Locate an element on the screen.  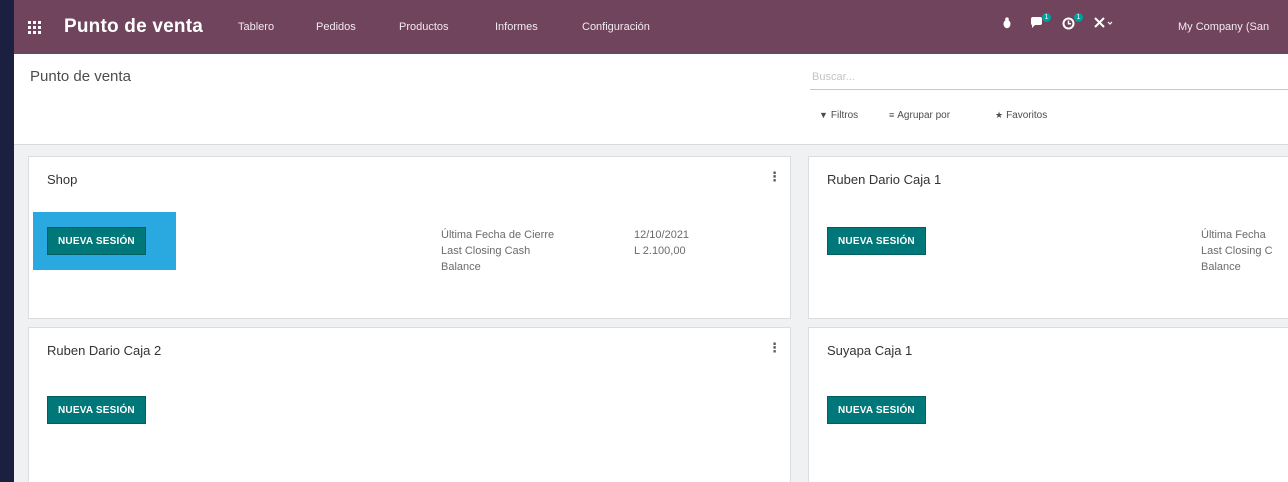
menu-item-configuracion: Configuración is located at coordinates (616, 27).